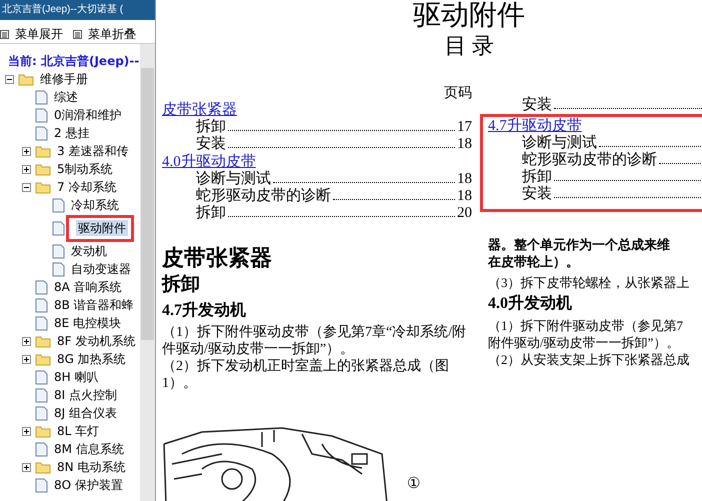 The image size is (702, 501). I want to click on tree-item: 8O 保护装置, so click(88, 485).